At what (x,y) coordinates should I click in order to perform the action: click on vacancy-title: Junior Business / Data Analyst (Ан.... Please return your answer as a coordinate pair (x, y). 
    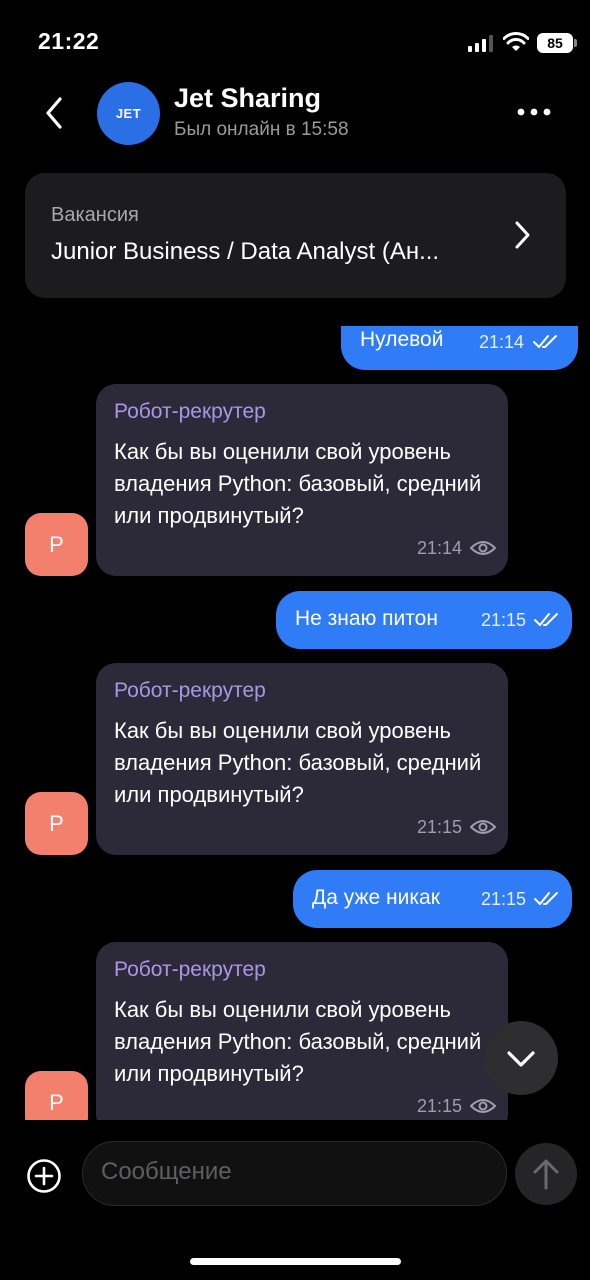
    Looking at the image, I should click on (245, 251).